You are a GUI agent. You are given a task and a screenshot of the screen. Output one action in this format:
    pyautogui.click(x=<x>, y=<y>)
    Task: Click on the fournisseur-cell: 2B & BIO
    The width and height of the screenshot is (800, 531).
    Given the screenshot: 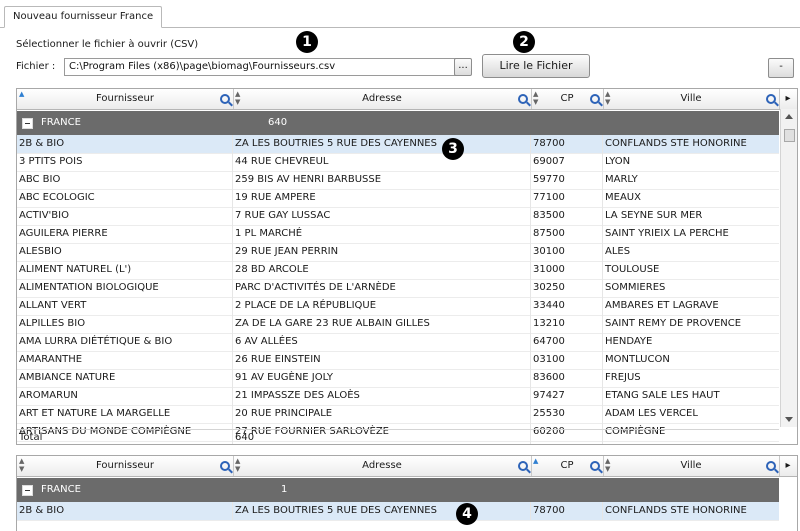 What is the action you would take?
    pyautogui.click(x=125, y=511)
    